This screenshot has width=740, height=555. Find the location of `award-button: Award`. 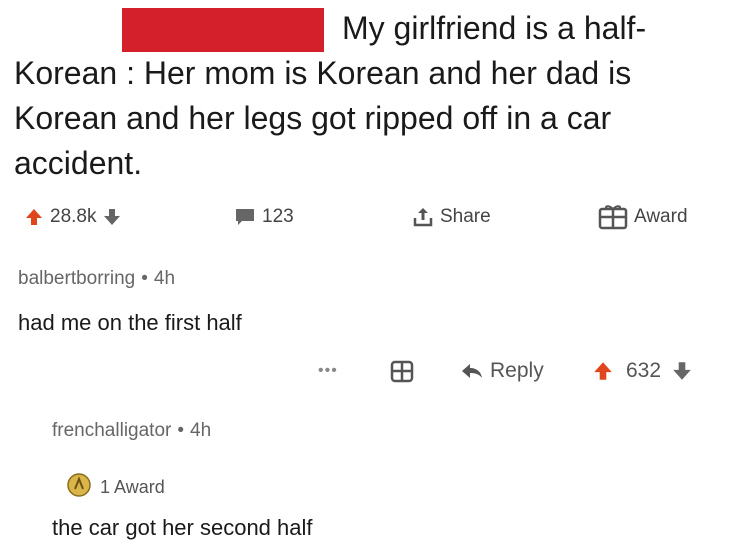

award-button: Award is located at coordinates (643, 217).